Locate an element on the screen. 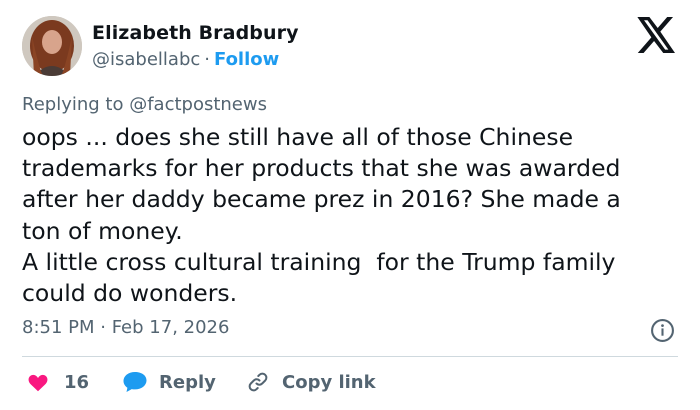 This screenshot has height=410, width=700. reply-label: Reply is located at coordinates (187, 382).